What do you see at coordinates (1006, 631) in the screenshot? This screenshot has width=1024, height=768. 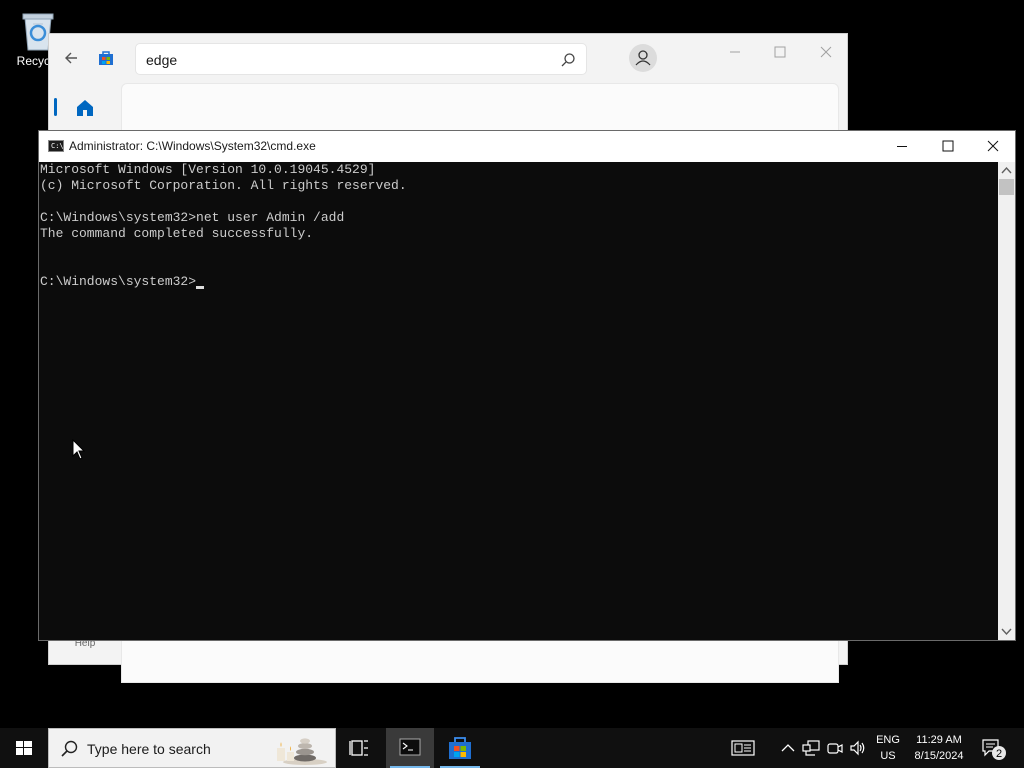 I see `scroll-down-arrow-icon` at bounding box center [1006, 631].